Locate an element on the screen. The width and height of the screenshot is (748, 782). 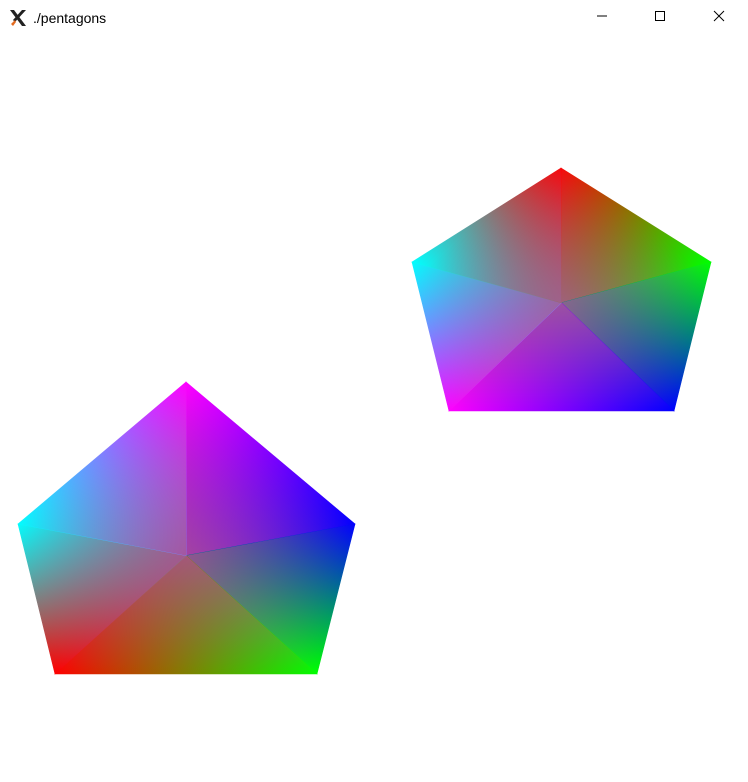
window-title: ./pentagons is located at coordinates (70, 18).